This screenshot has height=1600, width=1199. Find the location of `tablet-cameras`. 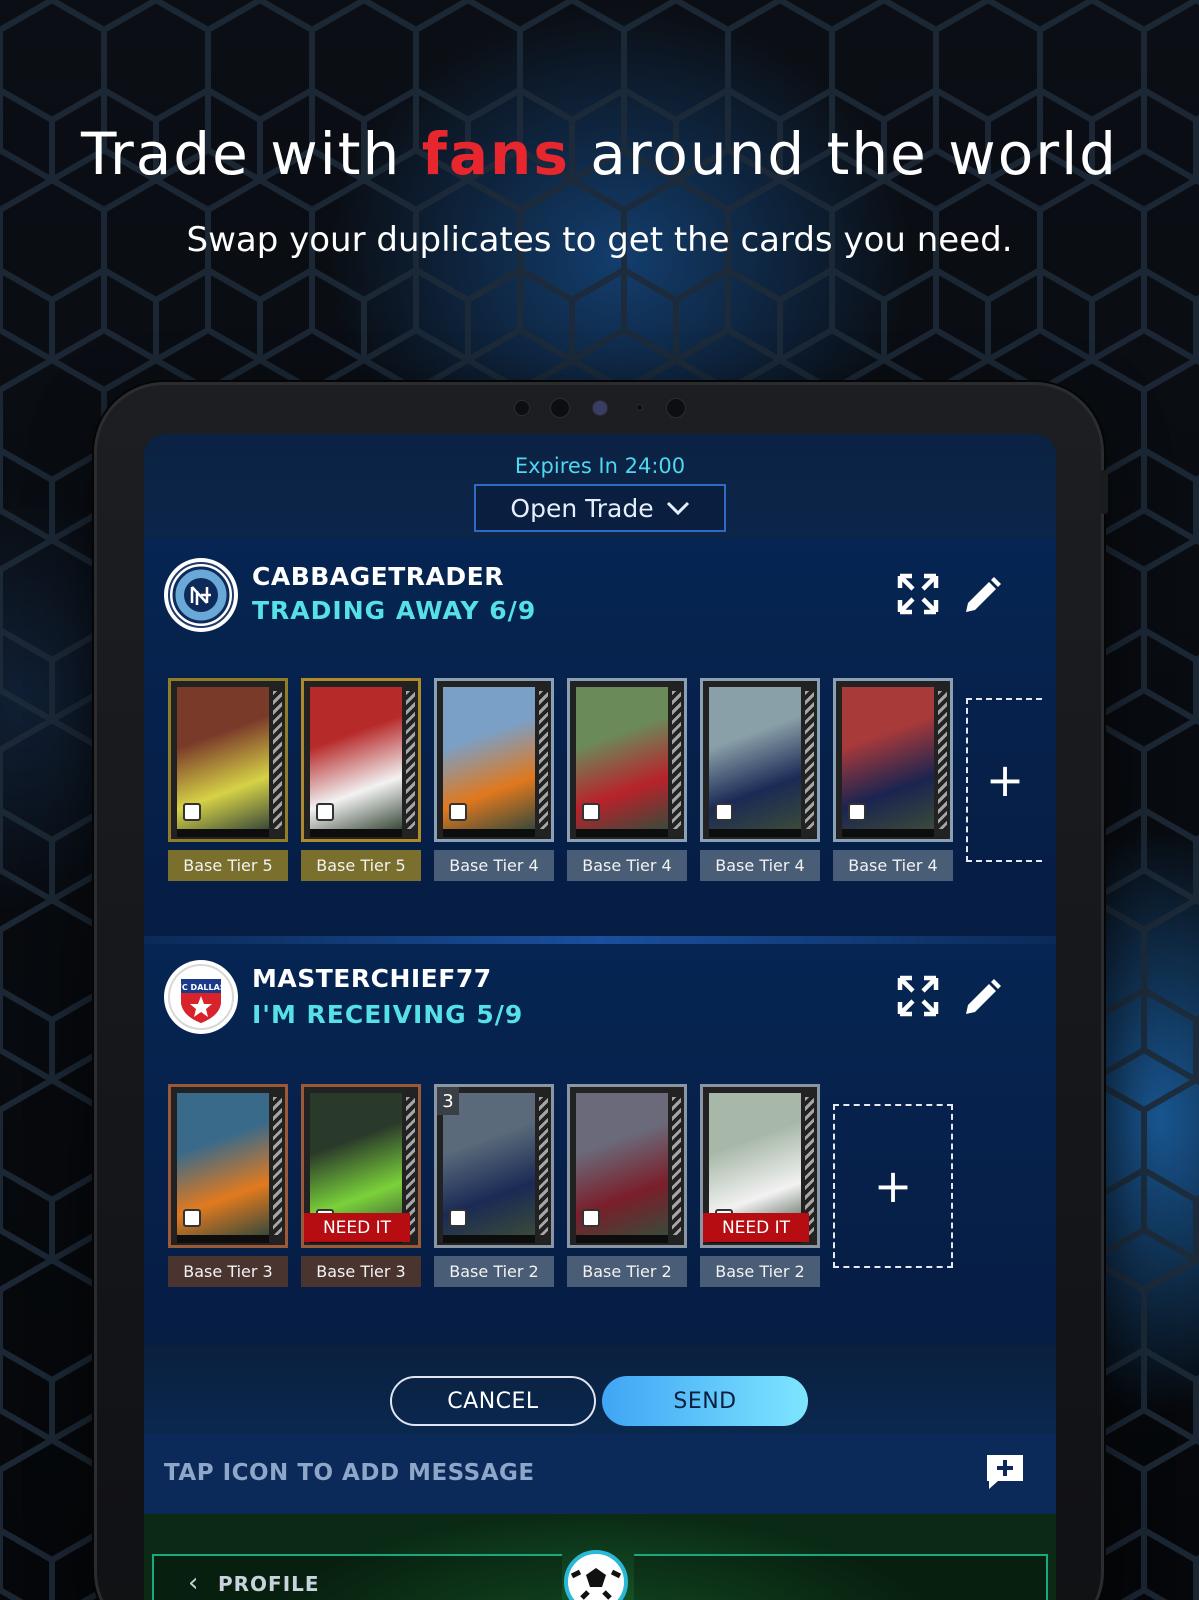

tablet-cameras is located at coordinates (599, 408).